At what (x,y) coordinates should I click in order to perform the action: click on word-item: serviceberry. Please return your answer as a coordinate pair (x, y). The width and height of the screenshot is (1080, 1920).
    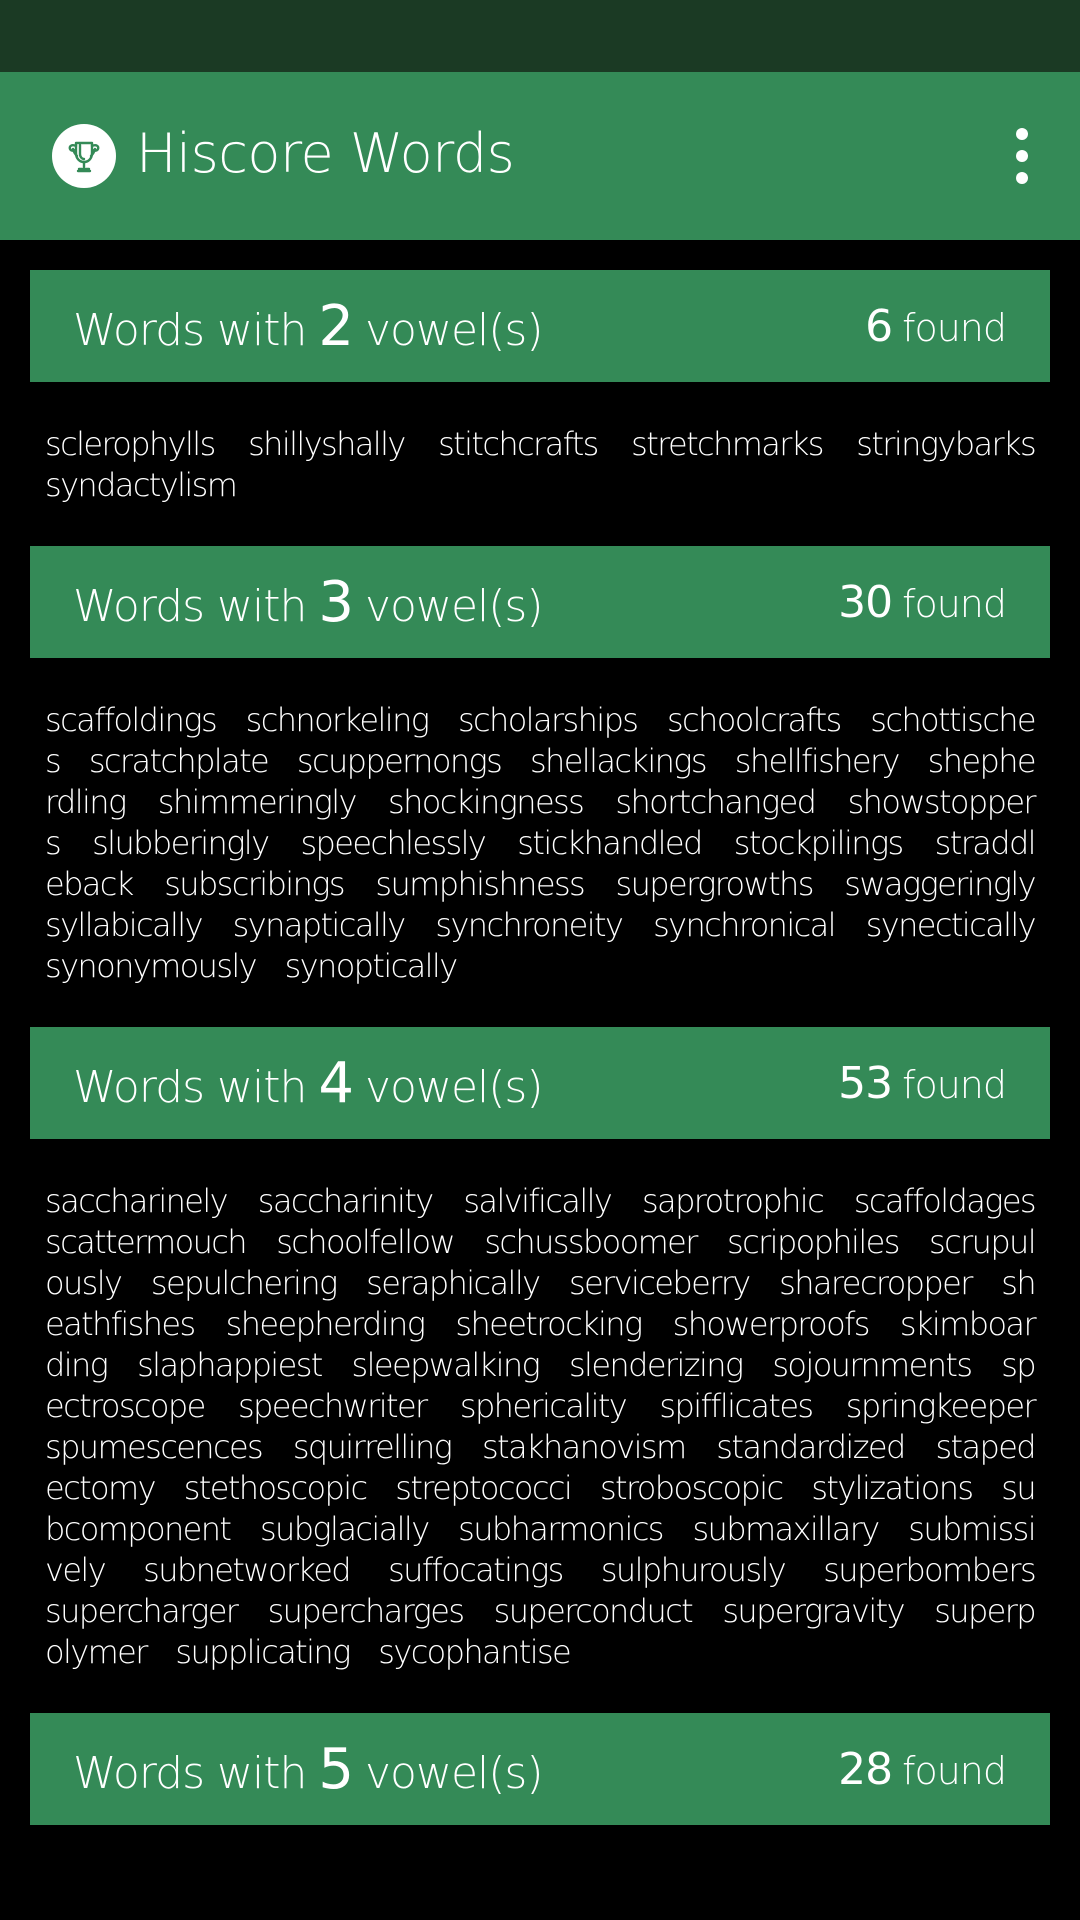
    Looking at the image, I should click on (660, 1283).